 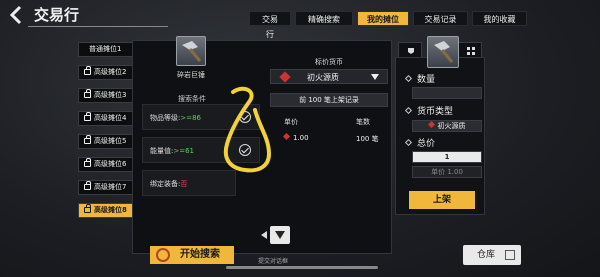 I want to click on slot-5: 高级摊位5, so click(x=107, y=141).